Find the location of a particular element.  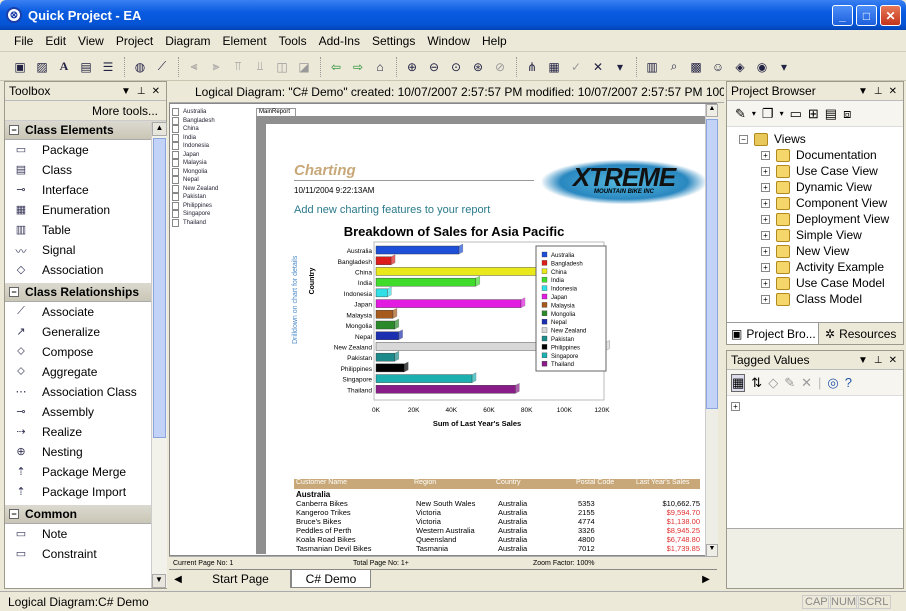

globe-icon: ◍ is located at coordinates (140, 67).